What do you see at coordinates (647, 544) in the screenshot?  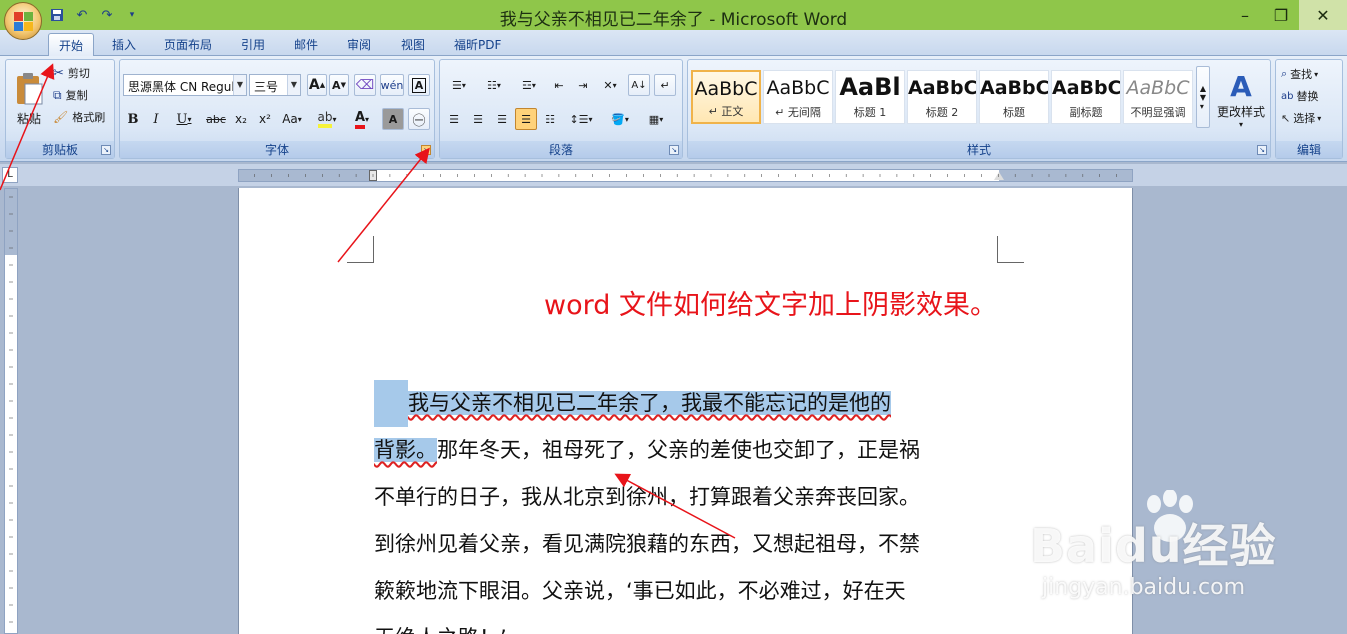 I see `paragraph-text: 到徐州见着父亲，看见满院狼藉的东西，又想起祖母，不禁` at bounding box center [647, 544].